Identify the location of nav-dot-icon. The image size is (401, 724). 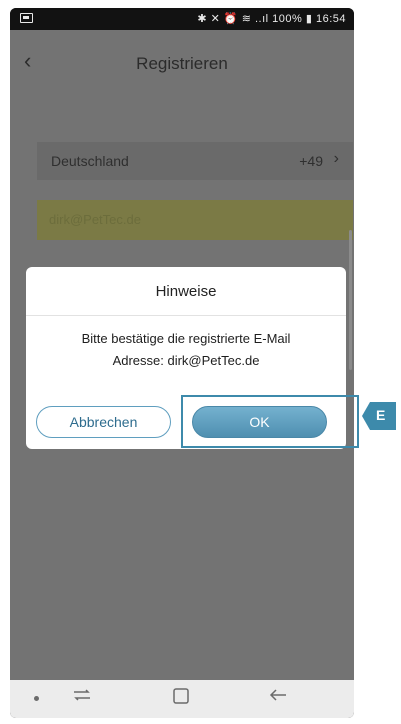
(36, 698).